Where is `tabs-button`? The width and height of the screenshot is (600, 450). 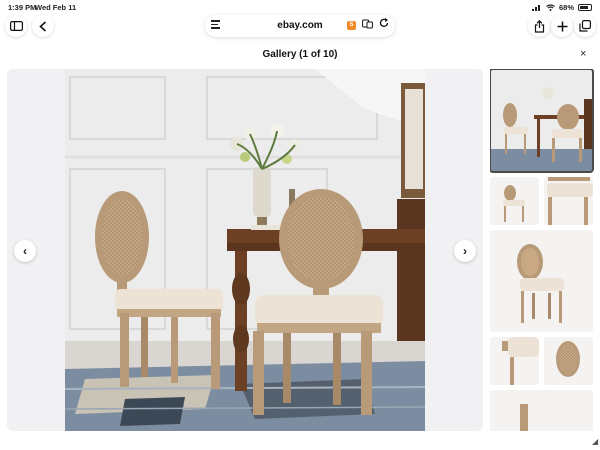
tabs-button is located at coordinates (585, 26).